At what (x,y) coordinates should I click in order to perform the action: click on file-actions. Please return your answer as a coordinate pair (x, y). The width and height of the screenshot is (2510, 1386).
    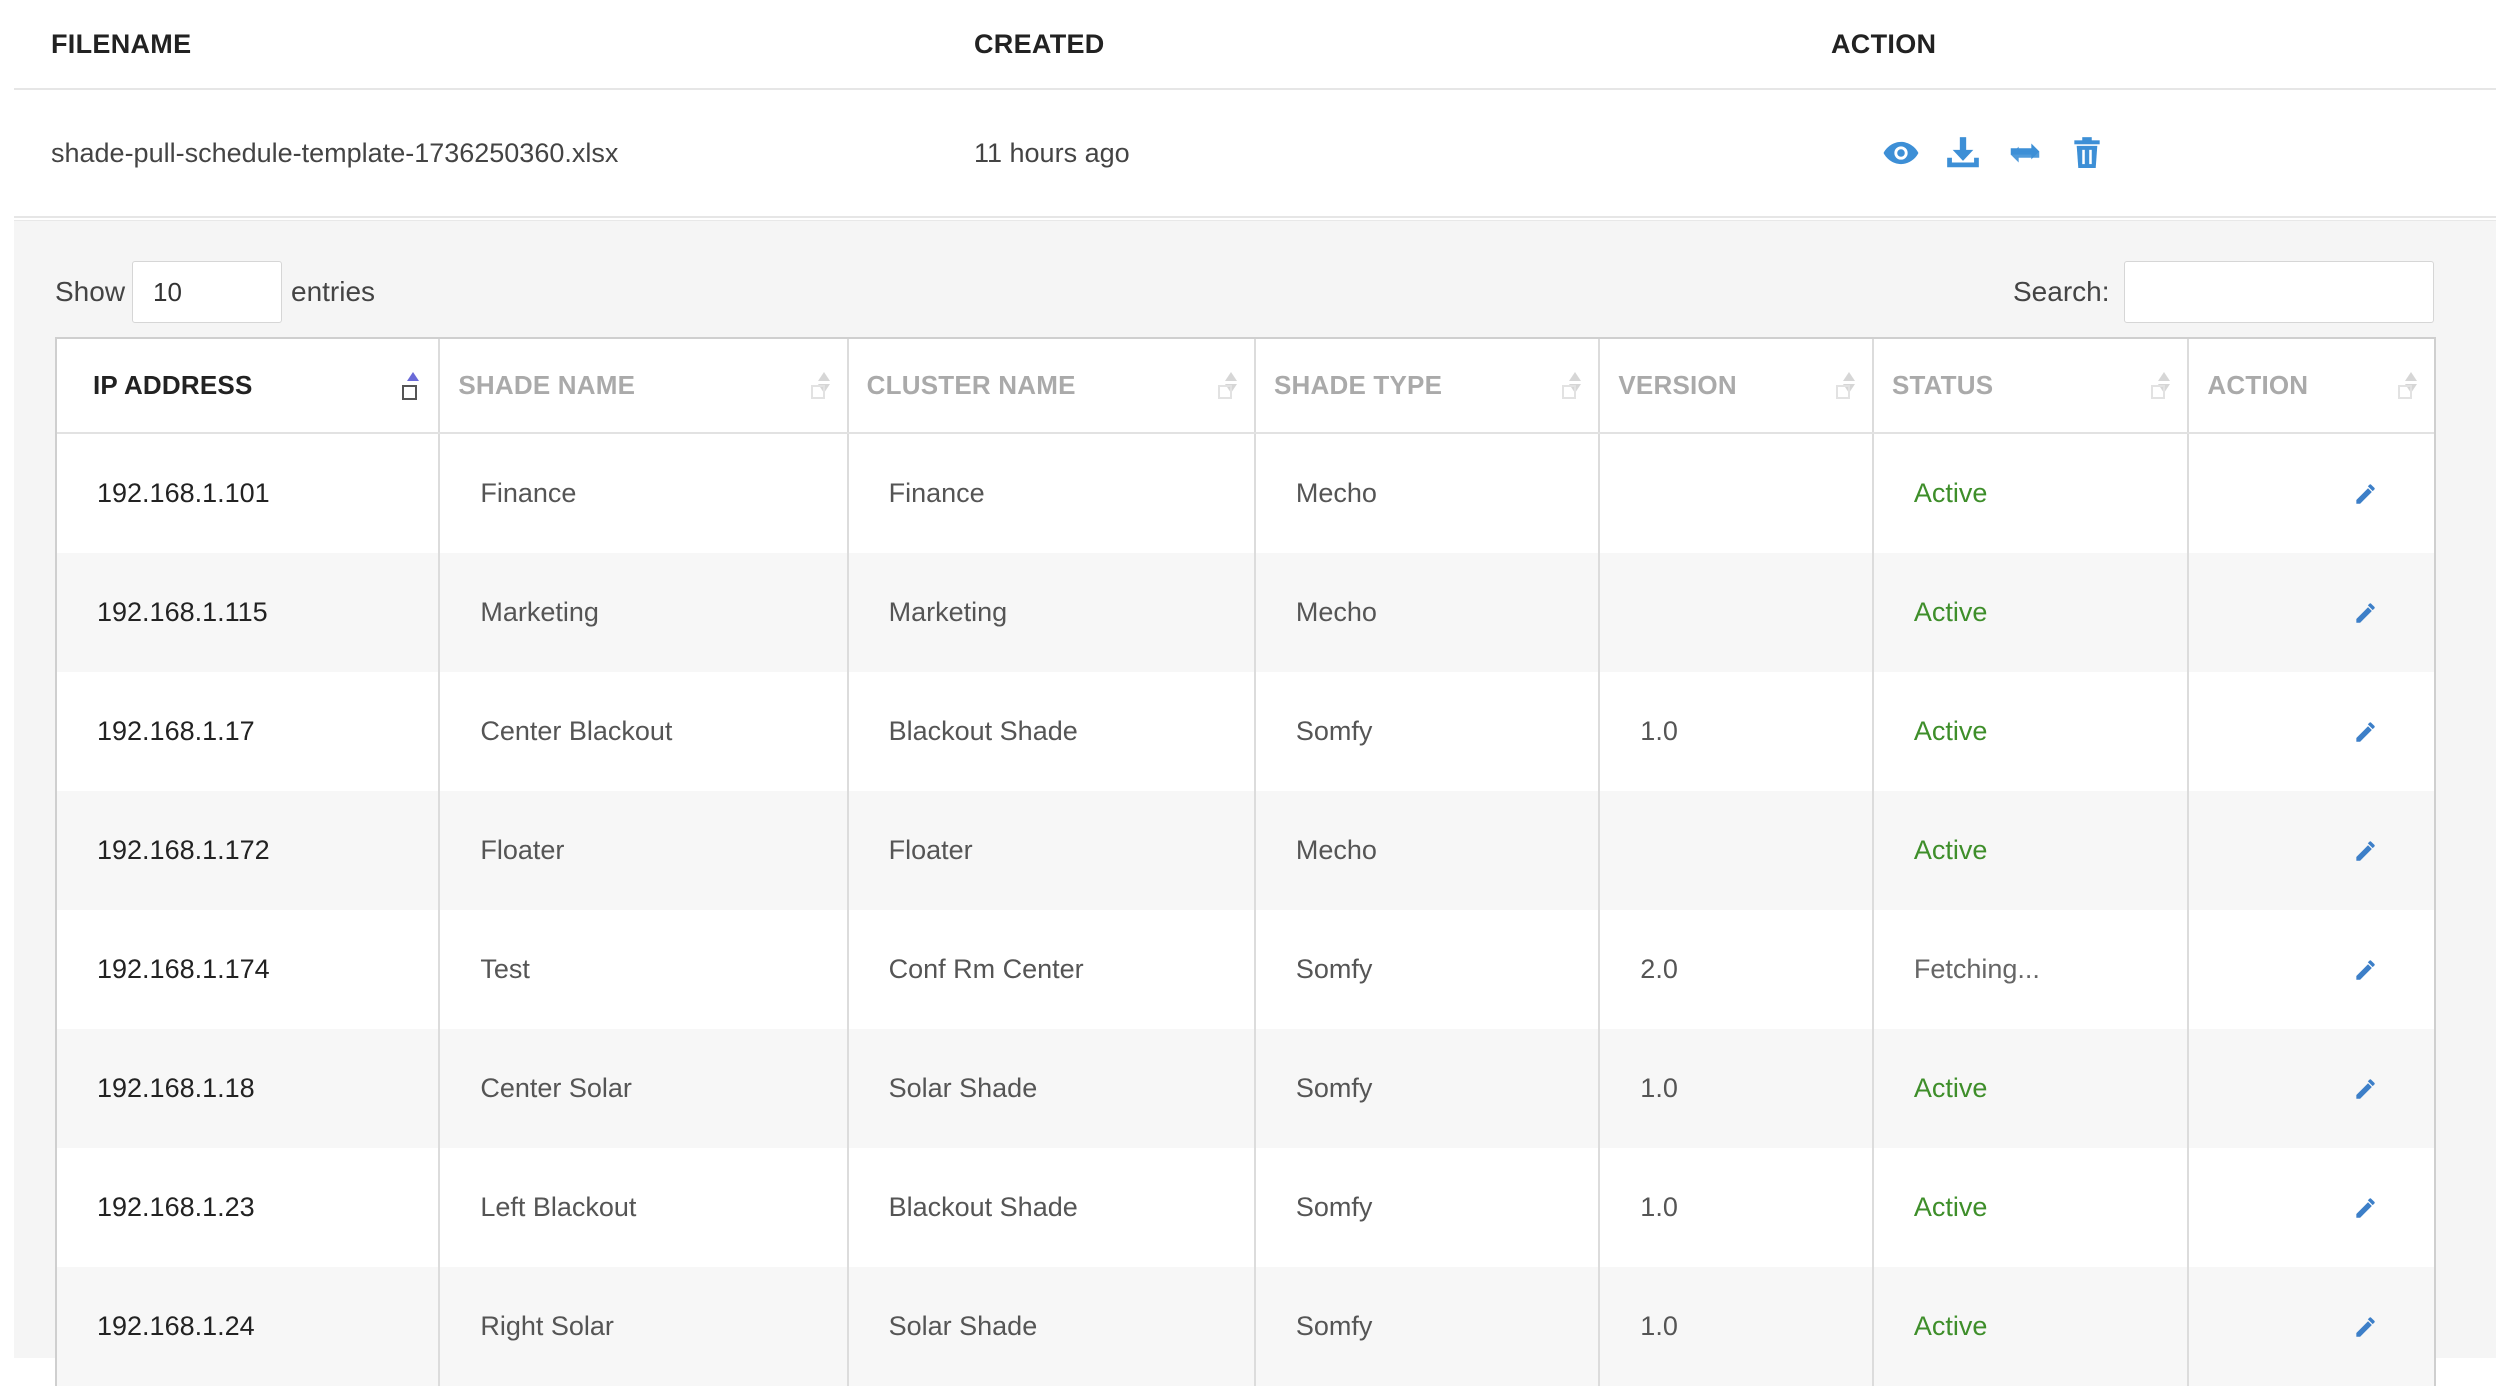
    Looking at the image, I should click on (1994, 153).